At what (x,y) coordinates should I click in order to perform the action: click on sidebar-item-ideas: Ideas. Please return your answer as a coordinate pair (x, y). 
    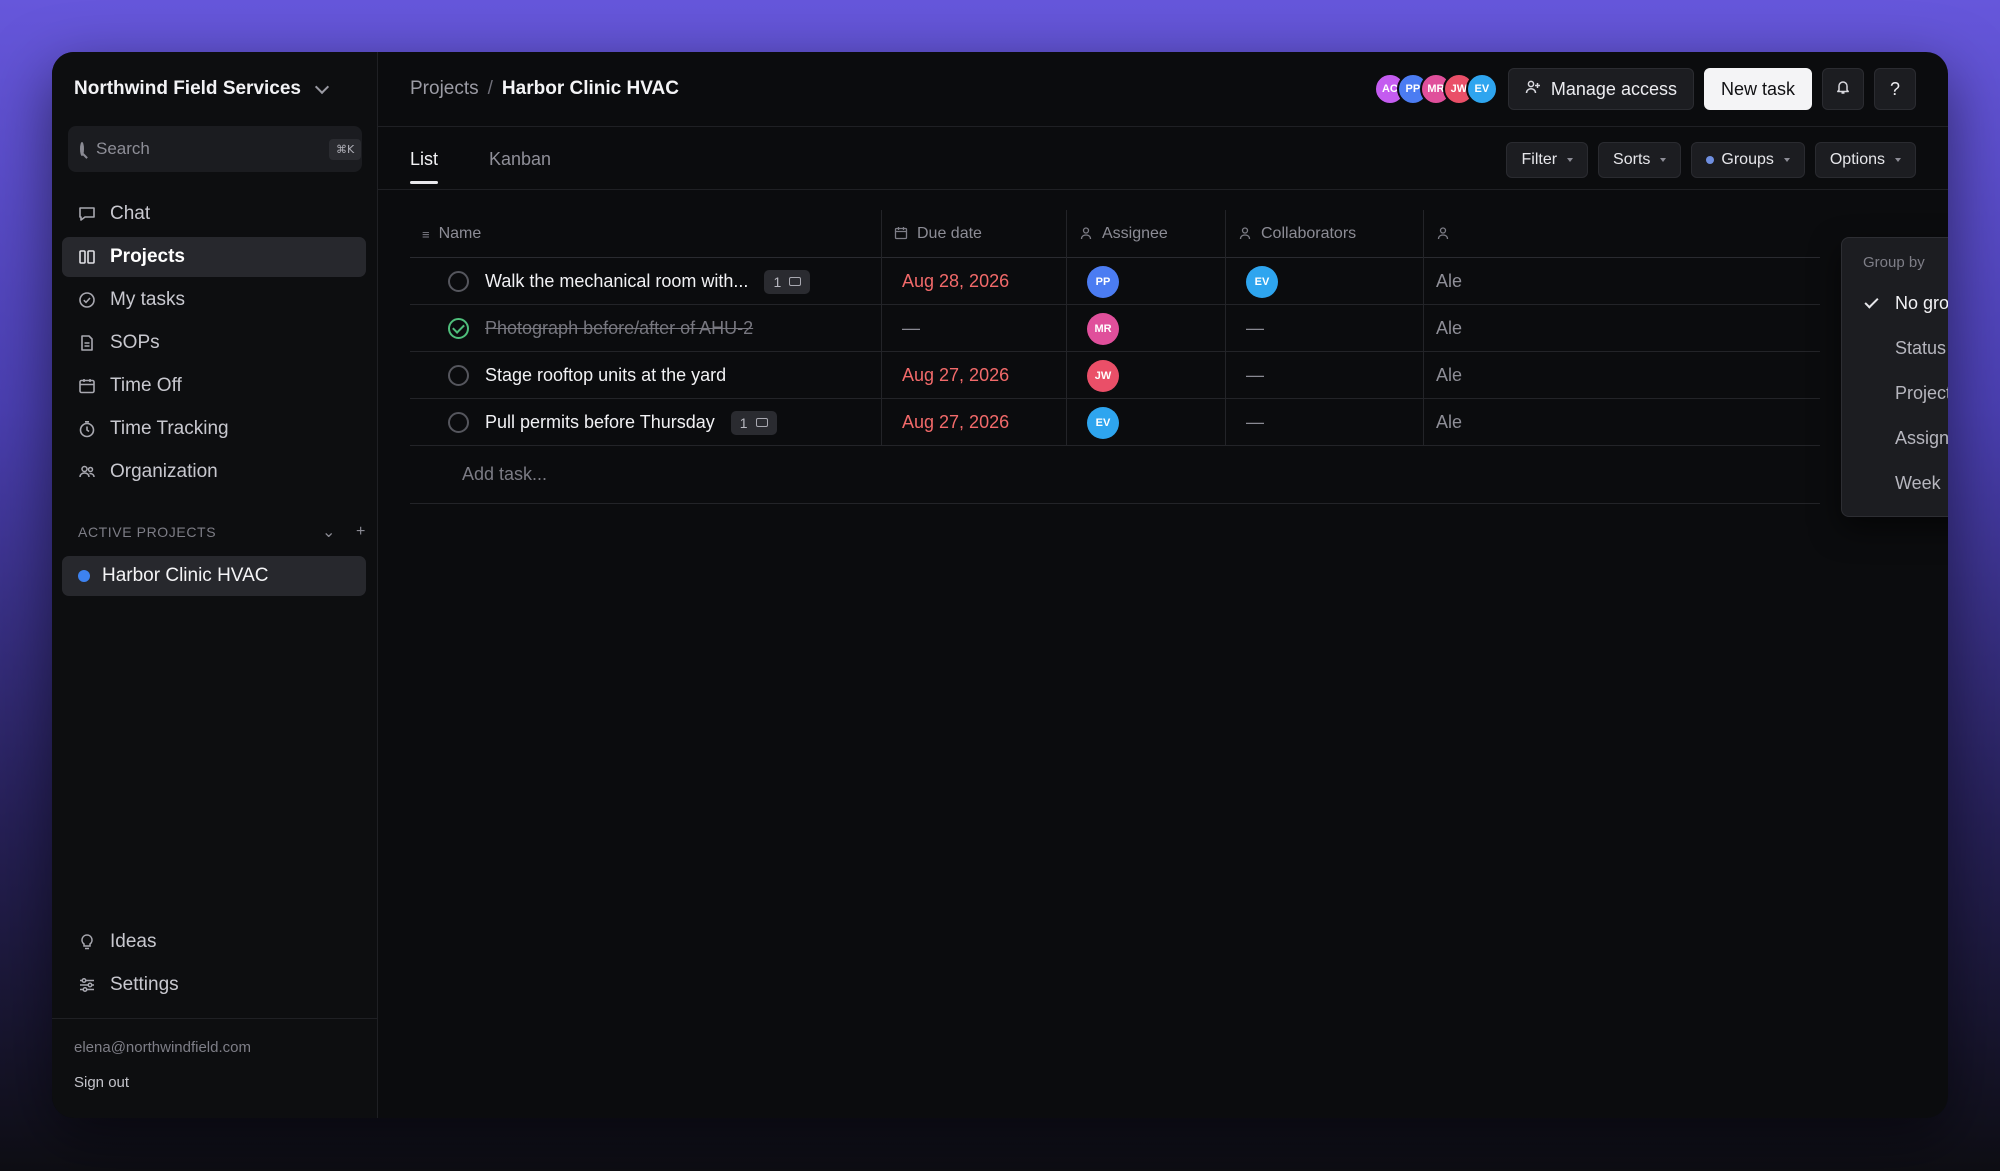
    Looking at the image, I should click on (214, 942).